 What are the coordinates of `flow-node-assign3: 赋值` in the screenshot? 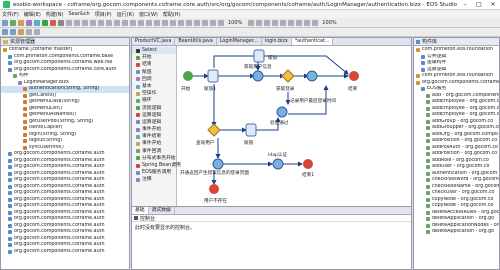 It's located at (250, 134).